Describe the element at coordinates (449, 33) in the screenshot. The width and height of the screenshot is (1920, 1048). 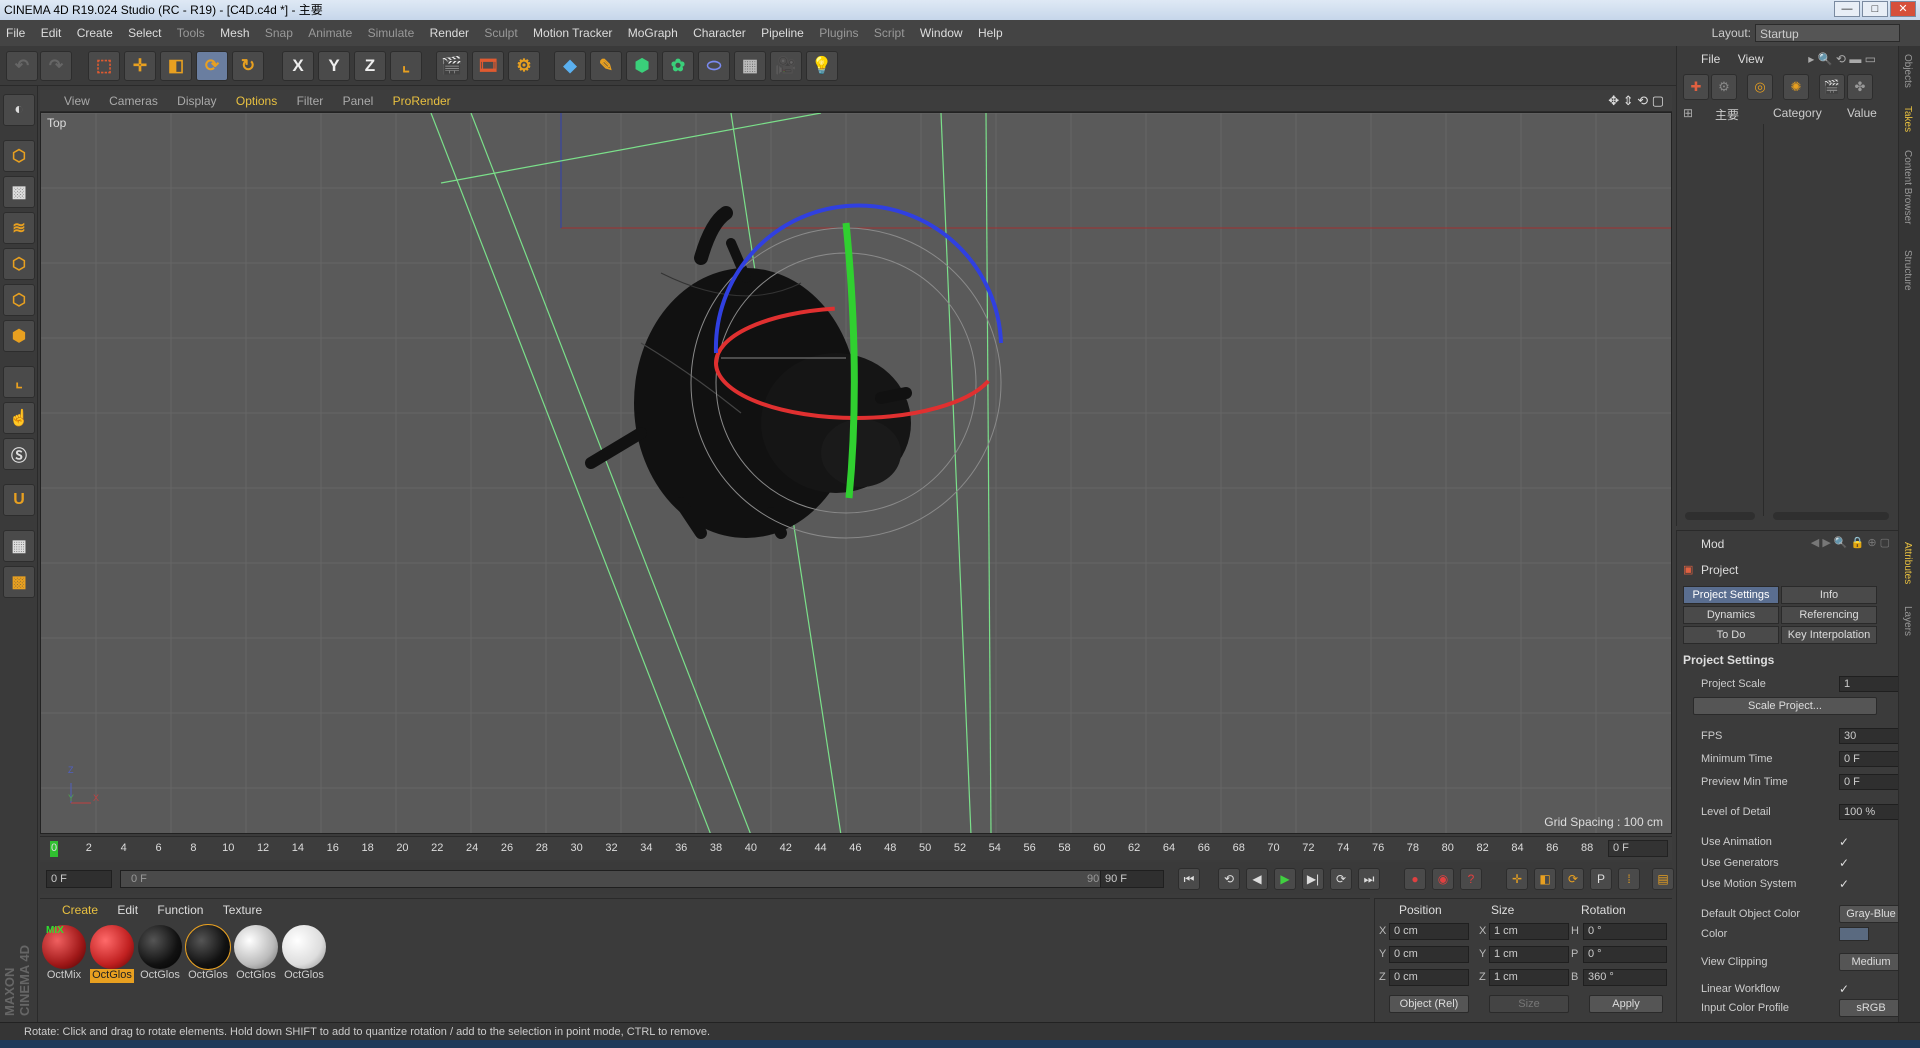
I see `menu-render: Render` at that location.